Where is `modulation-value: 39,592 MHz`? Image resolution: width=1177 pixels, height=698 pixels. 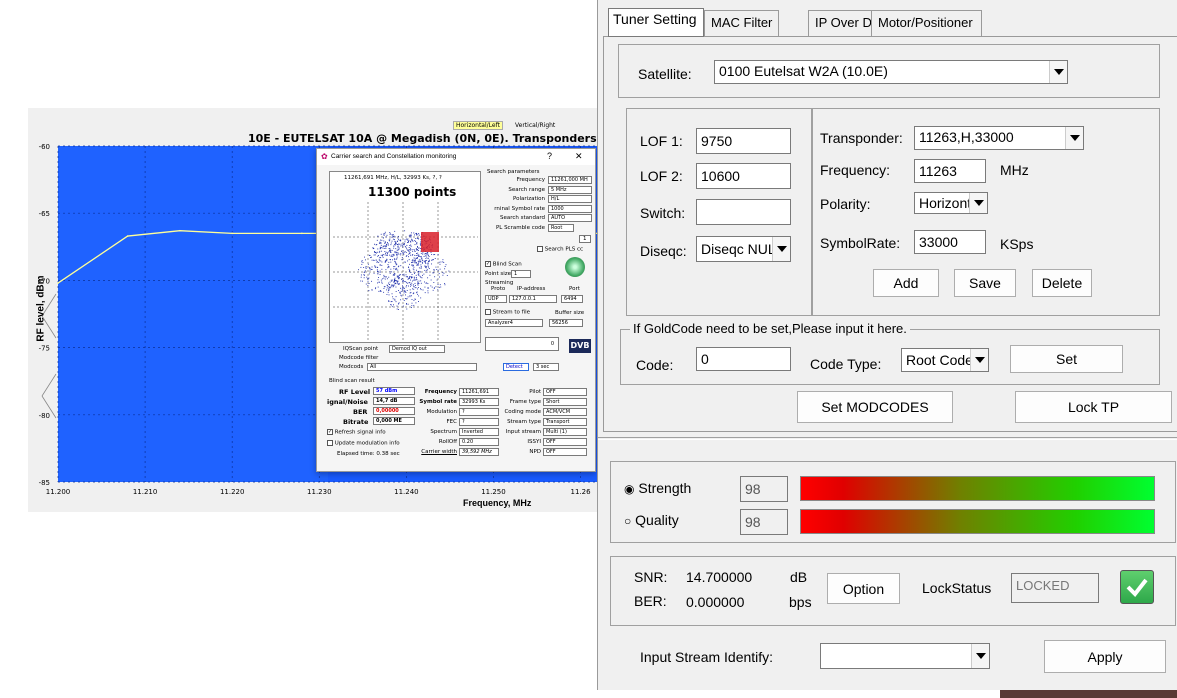 modulation-value: 39,592 MHz is located at coordinates (479, 452).